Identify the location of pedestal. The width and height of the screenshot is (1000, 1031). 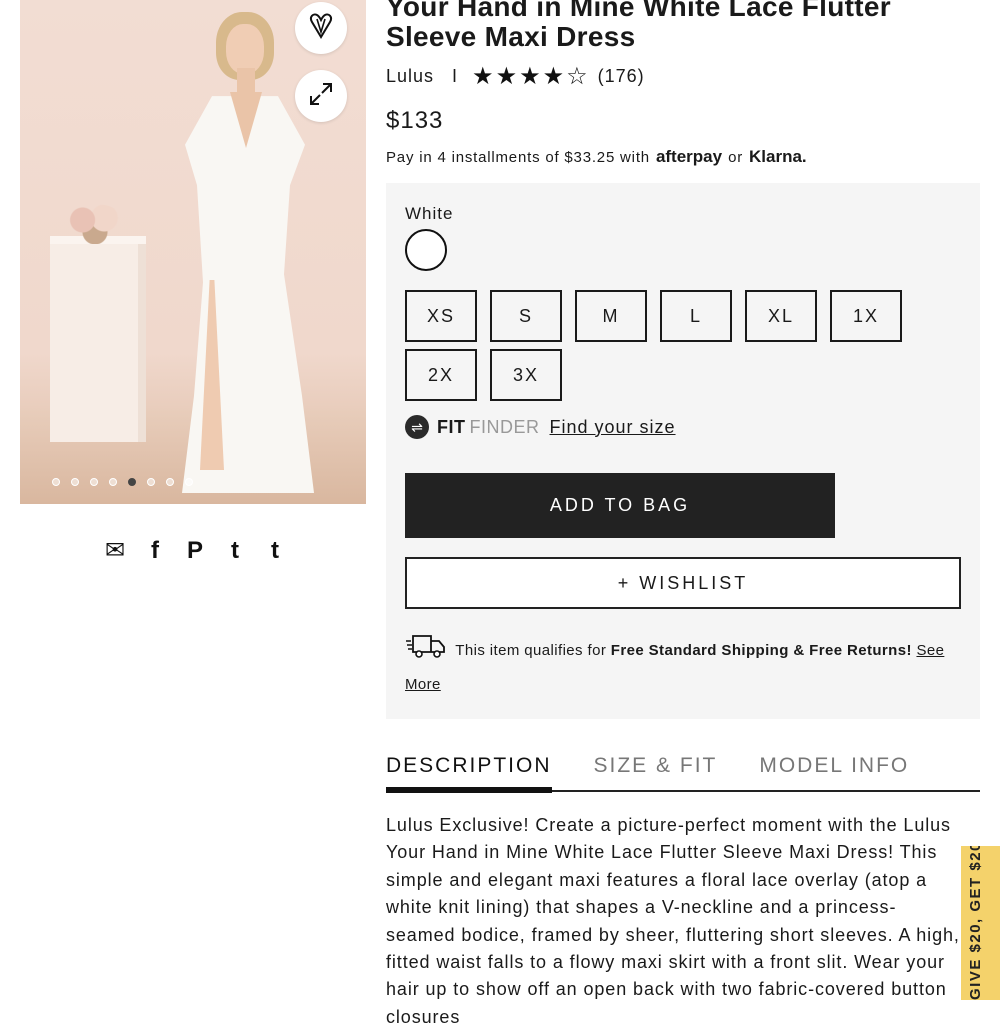
(98, 342).